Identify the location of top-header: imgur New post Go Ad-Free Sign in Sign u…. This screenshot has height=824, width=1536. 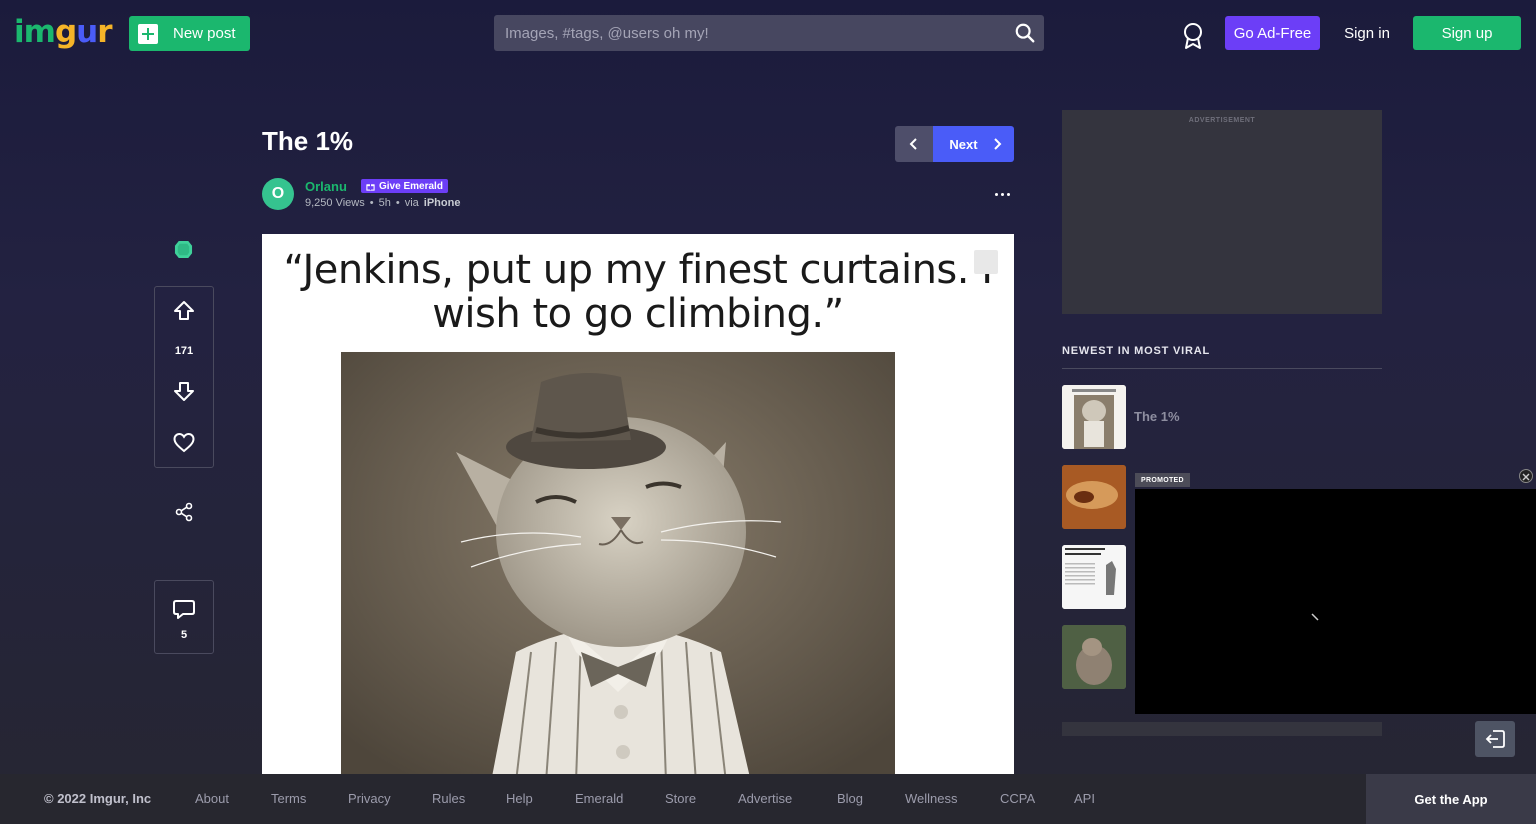
(768, 33).